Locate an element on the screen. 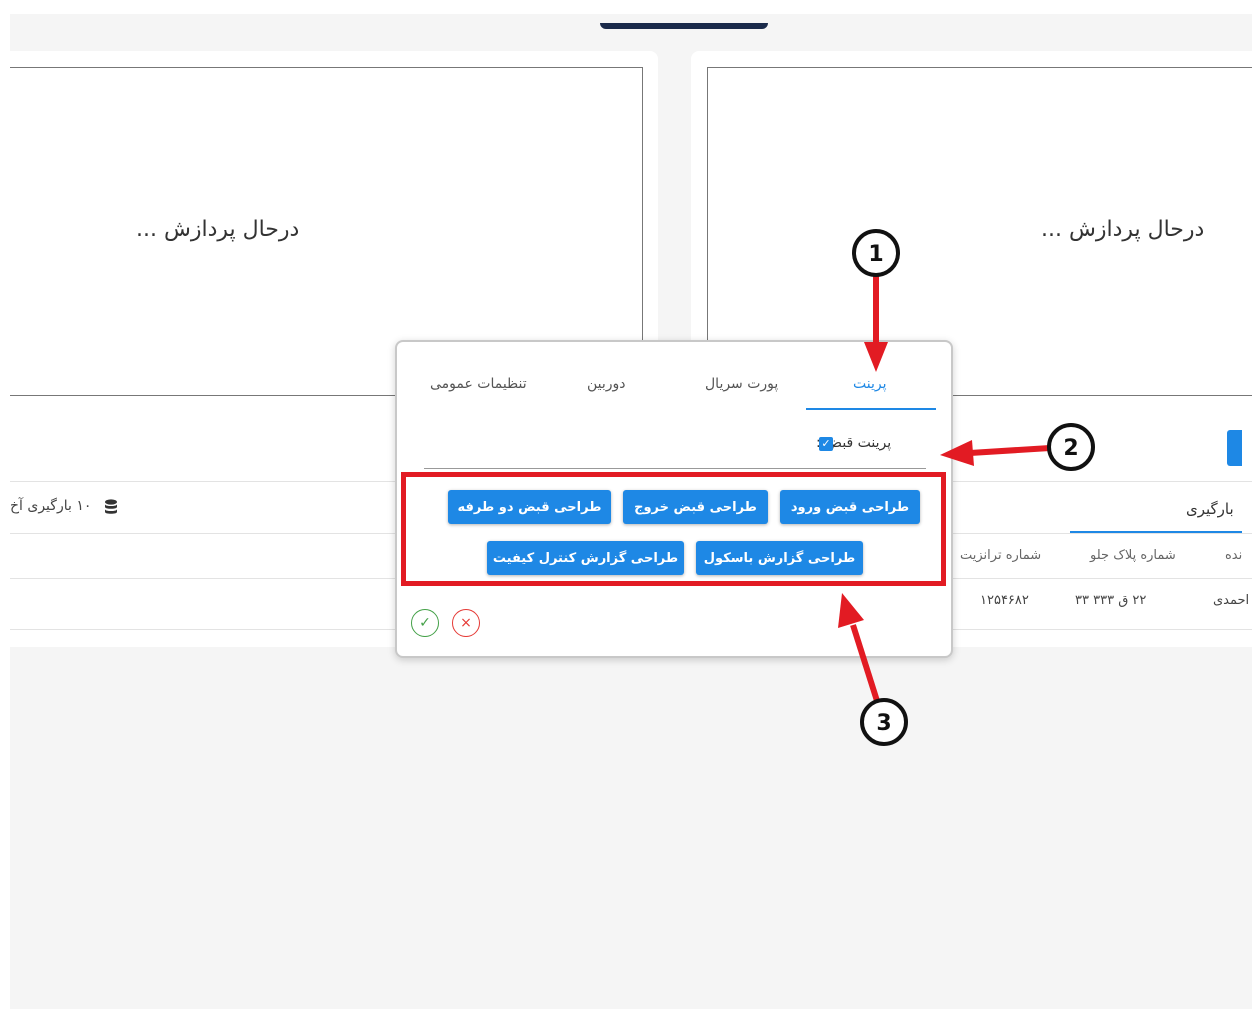 This screenshot has width=1252, height=1009. annotation-number-2: 2 is located at coordinates (1070, 448).